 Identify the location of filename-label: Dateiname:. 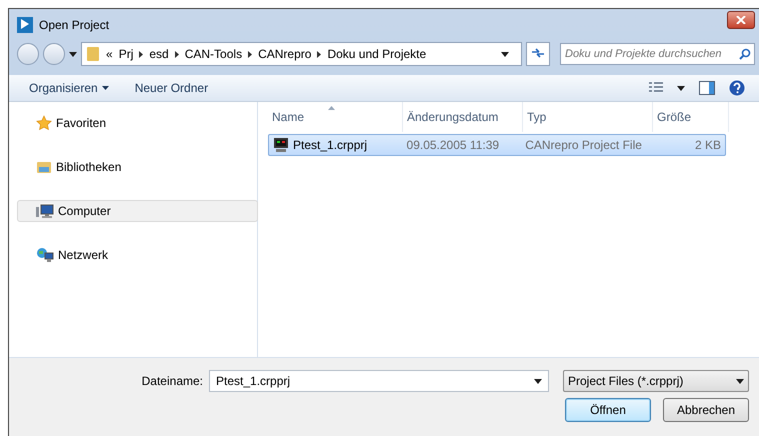
(172, 381).